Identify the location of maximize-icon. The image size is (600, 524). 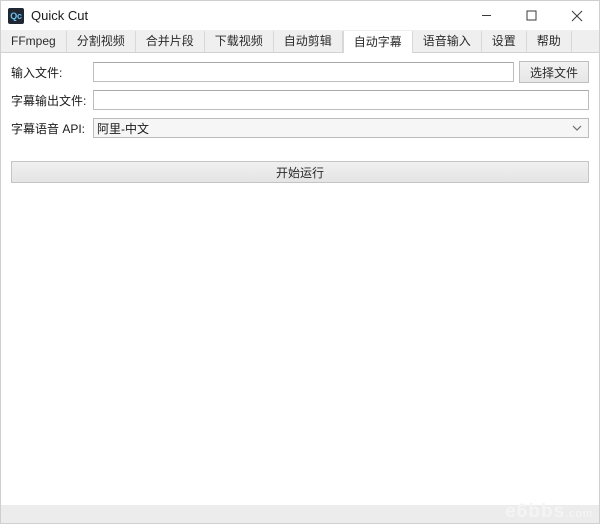
(531, 15).